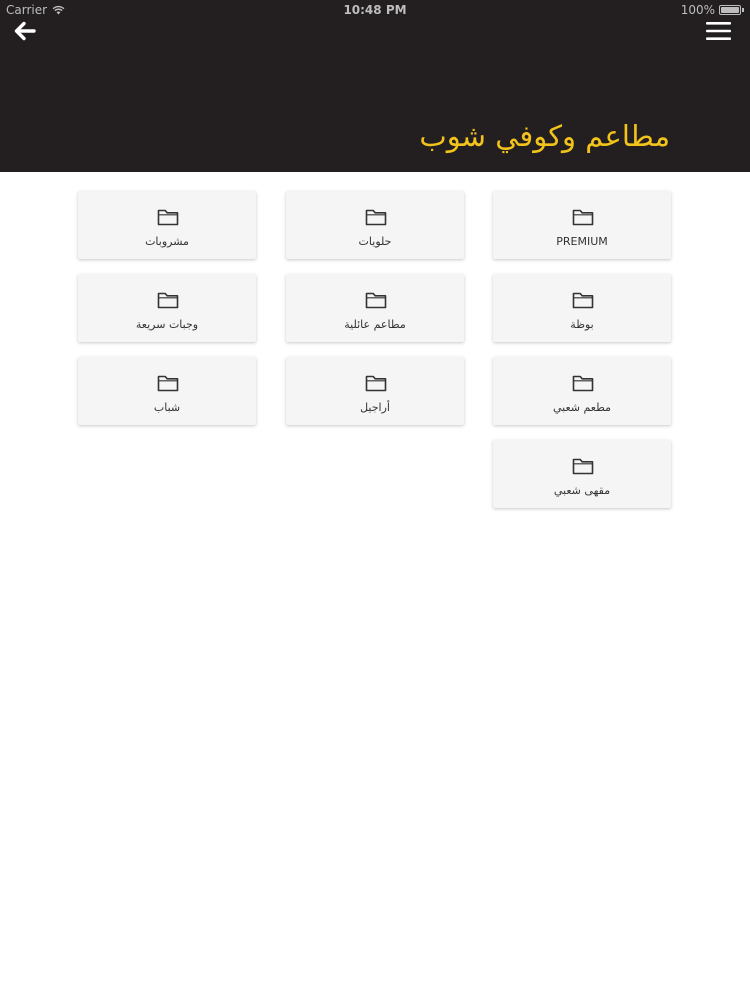 This screenshot has width=750, height=1000. I want to click on arrow-left-icon, so click(25, 31).